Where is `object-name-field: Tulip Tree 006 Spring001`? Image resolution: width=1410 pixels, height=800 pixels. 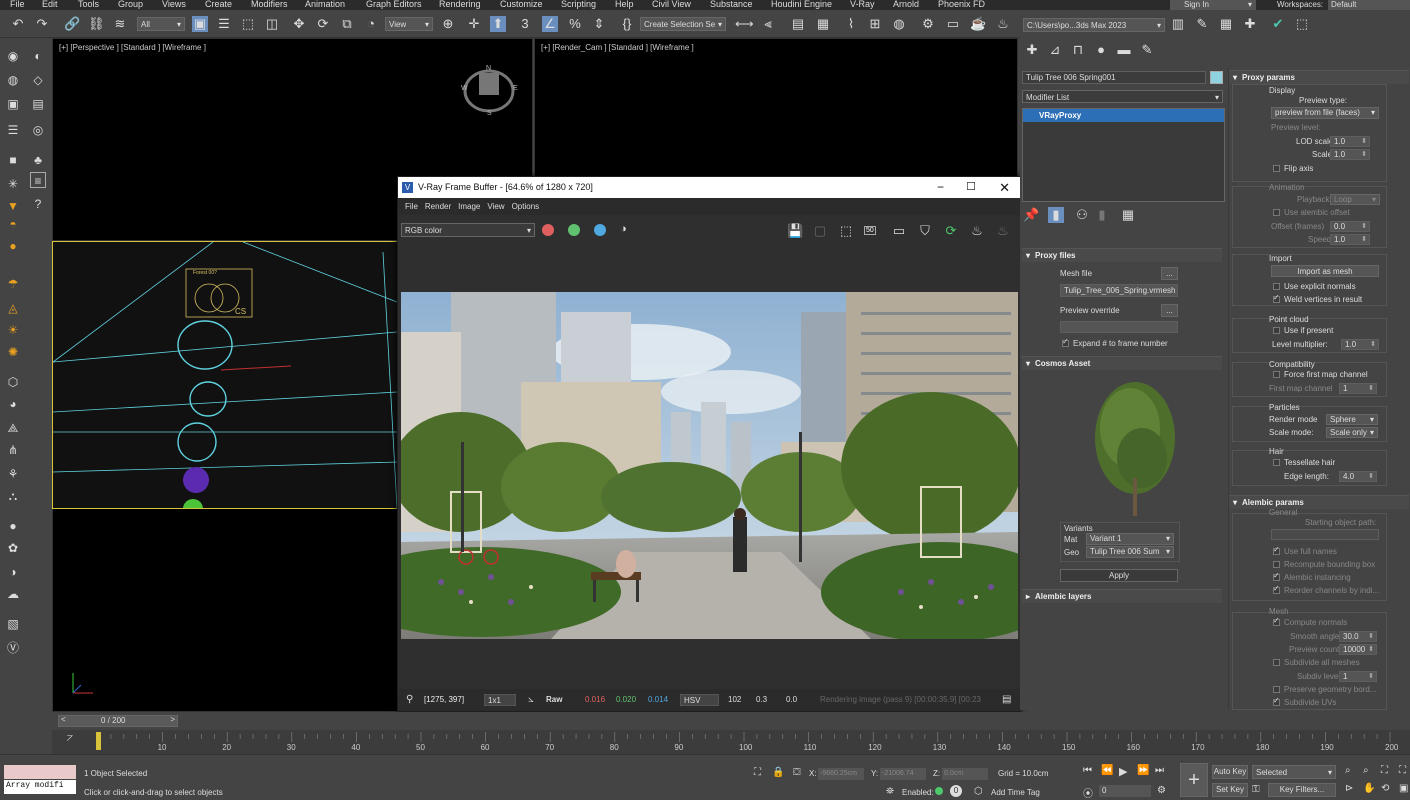
object-name-field: Tulip Tree 006 Spring001 is located at coordinates (1114, 77).